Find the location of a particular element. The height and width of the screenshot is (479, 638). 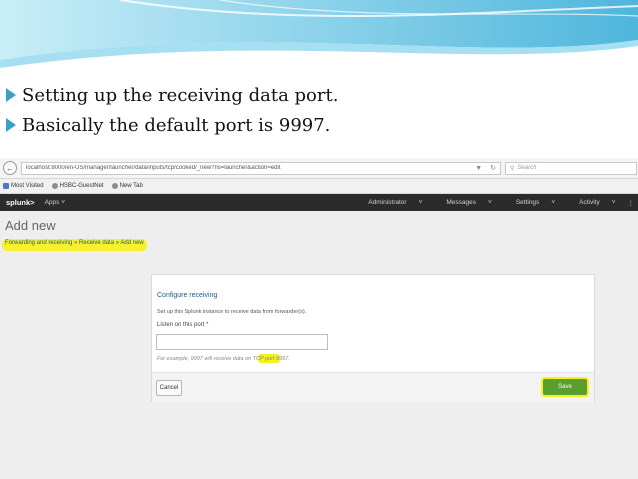

menu-label: Messages is located at coordinates (461, 202).